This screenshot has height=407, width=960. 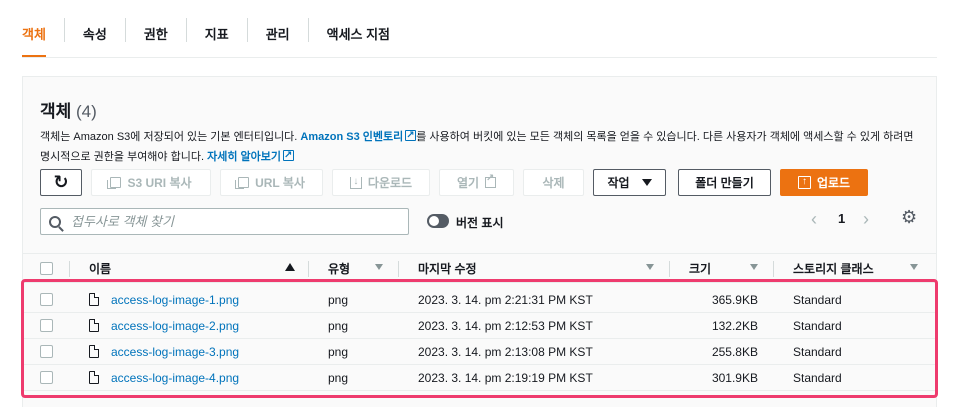 What do you see at coordinates (277, 34) in the screenshot?
I see `tab-label: 관리` at bounding box center [277, 34].